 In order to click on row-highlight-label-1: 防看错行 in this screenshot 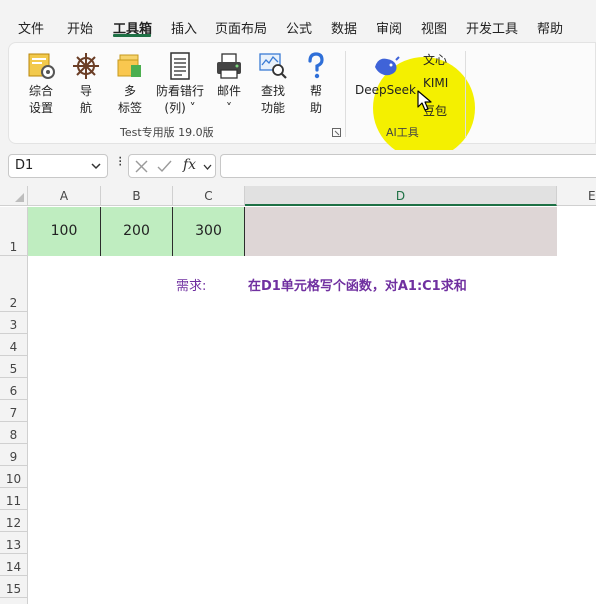, I will do `click(179, 91)`.